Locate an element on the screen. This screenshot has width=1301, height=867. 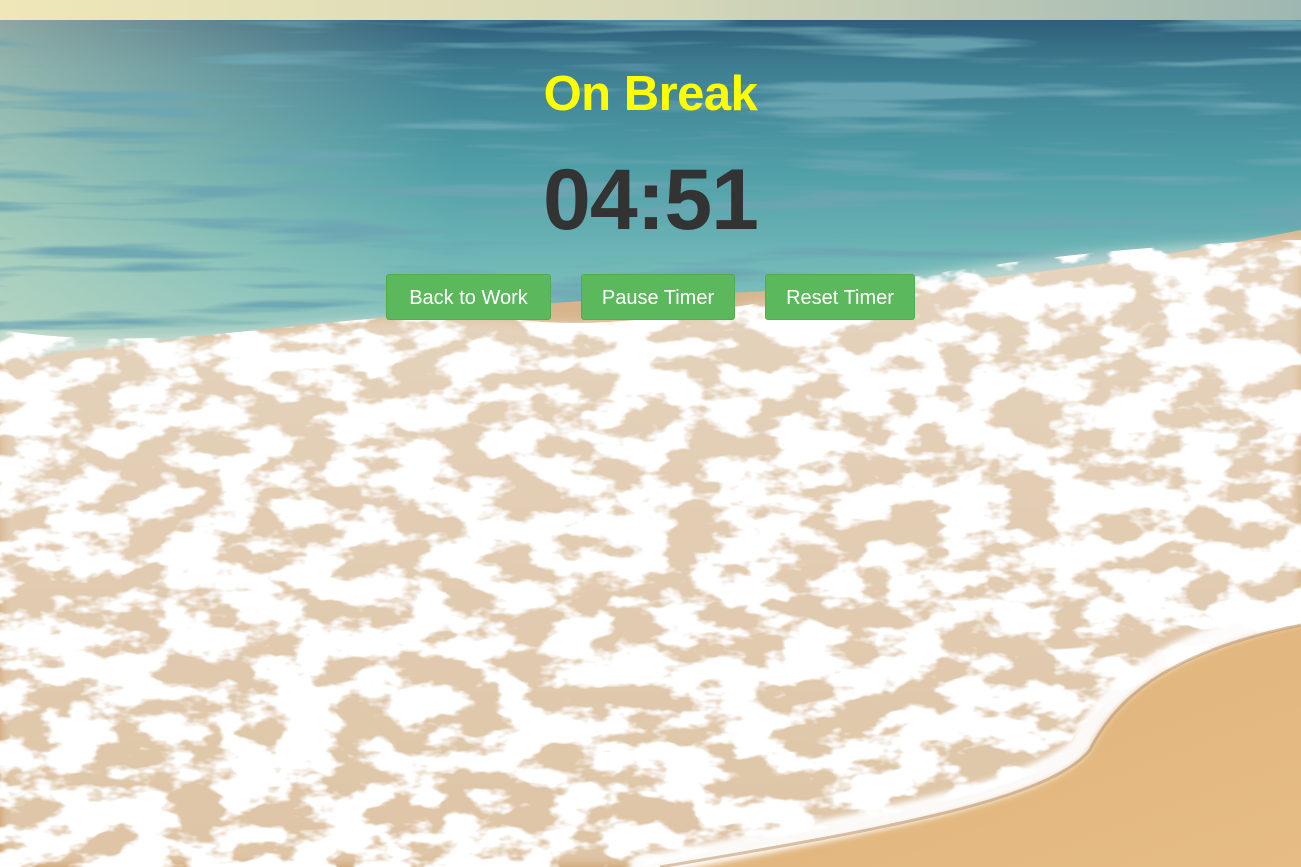
back-to-work-button: Back to Work is located at coordinates (468, 297).